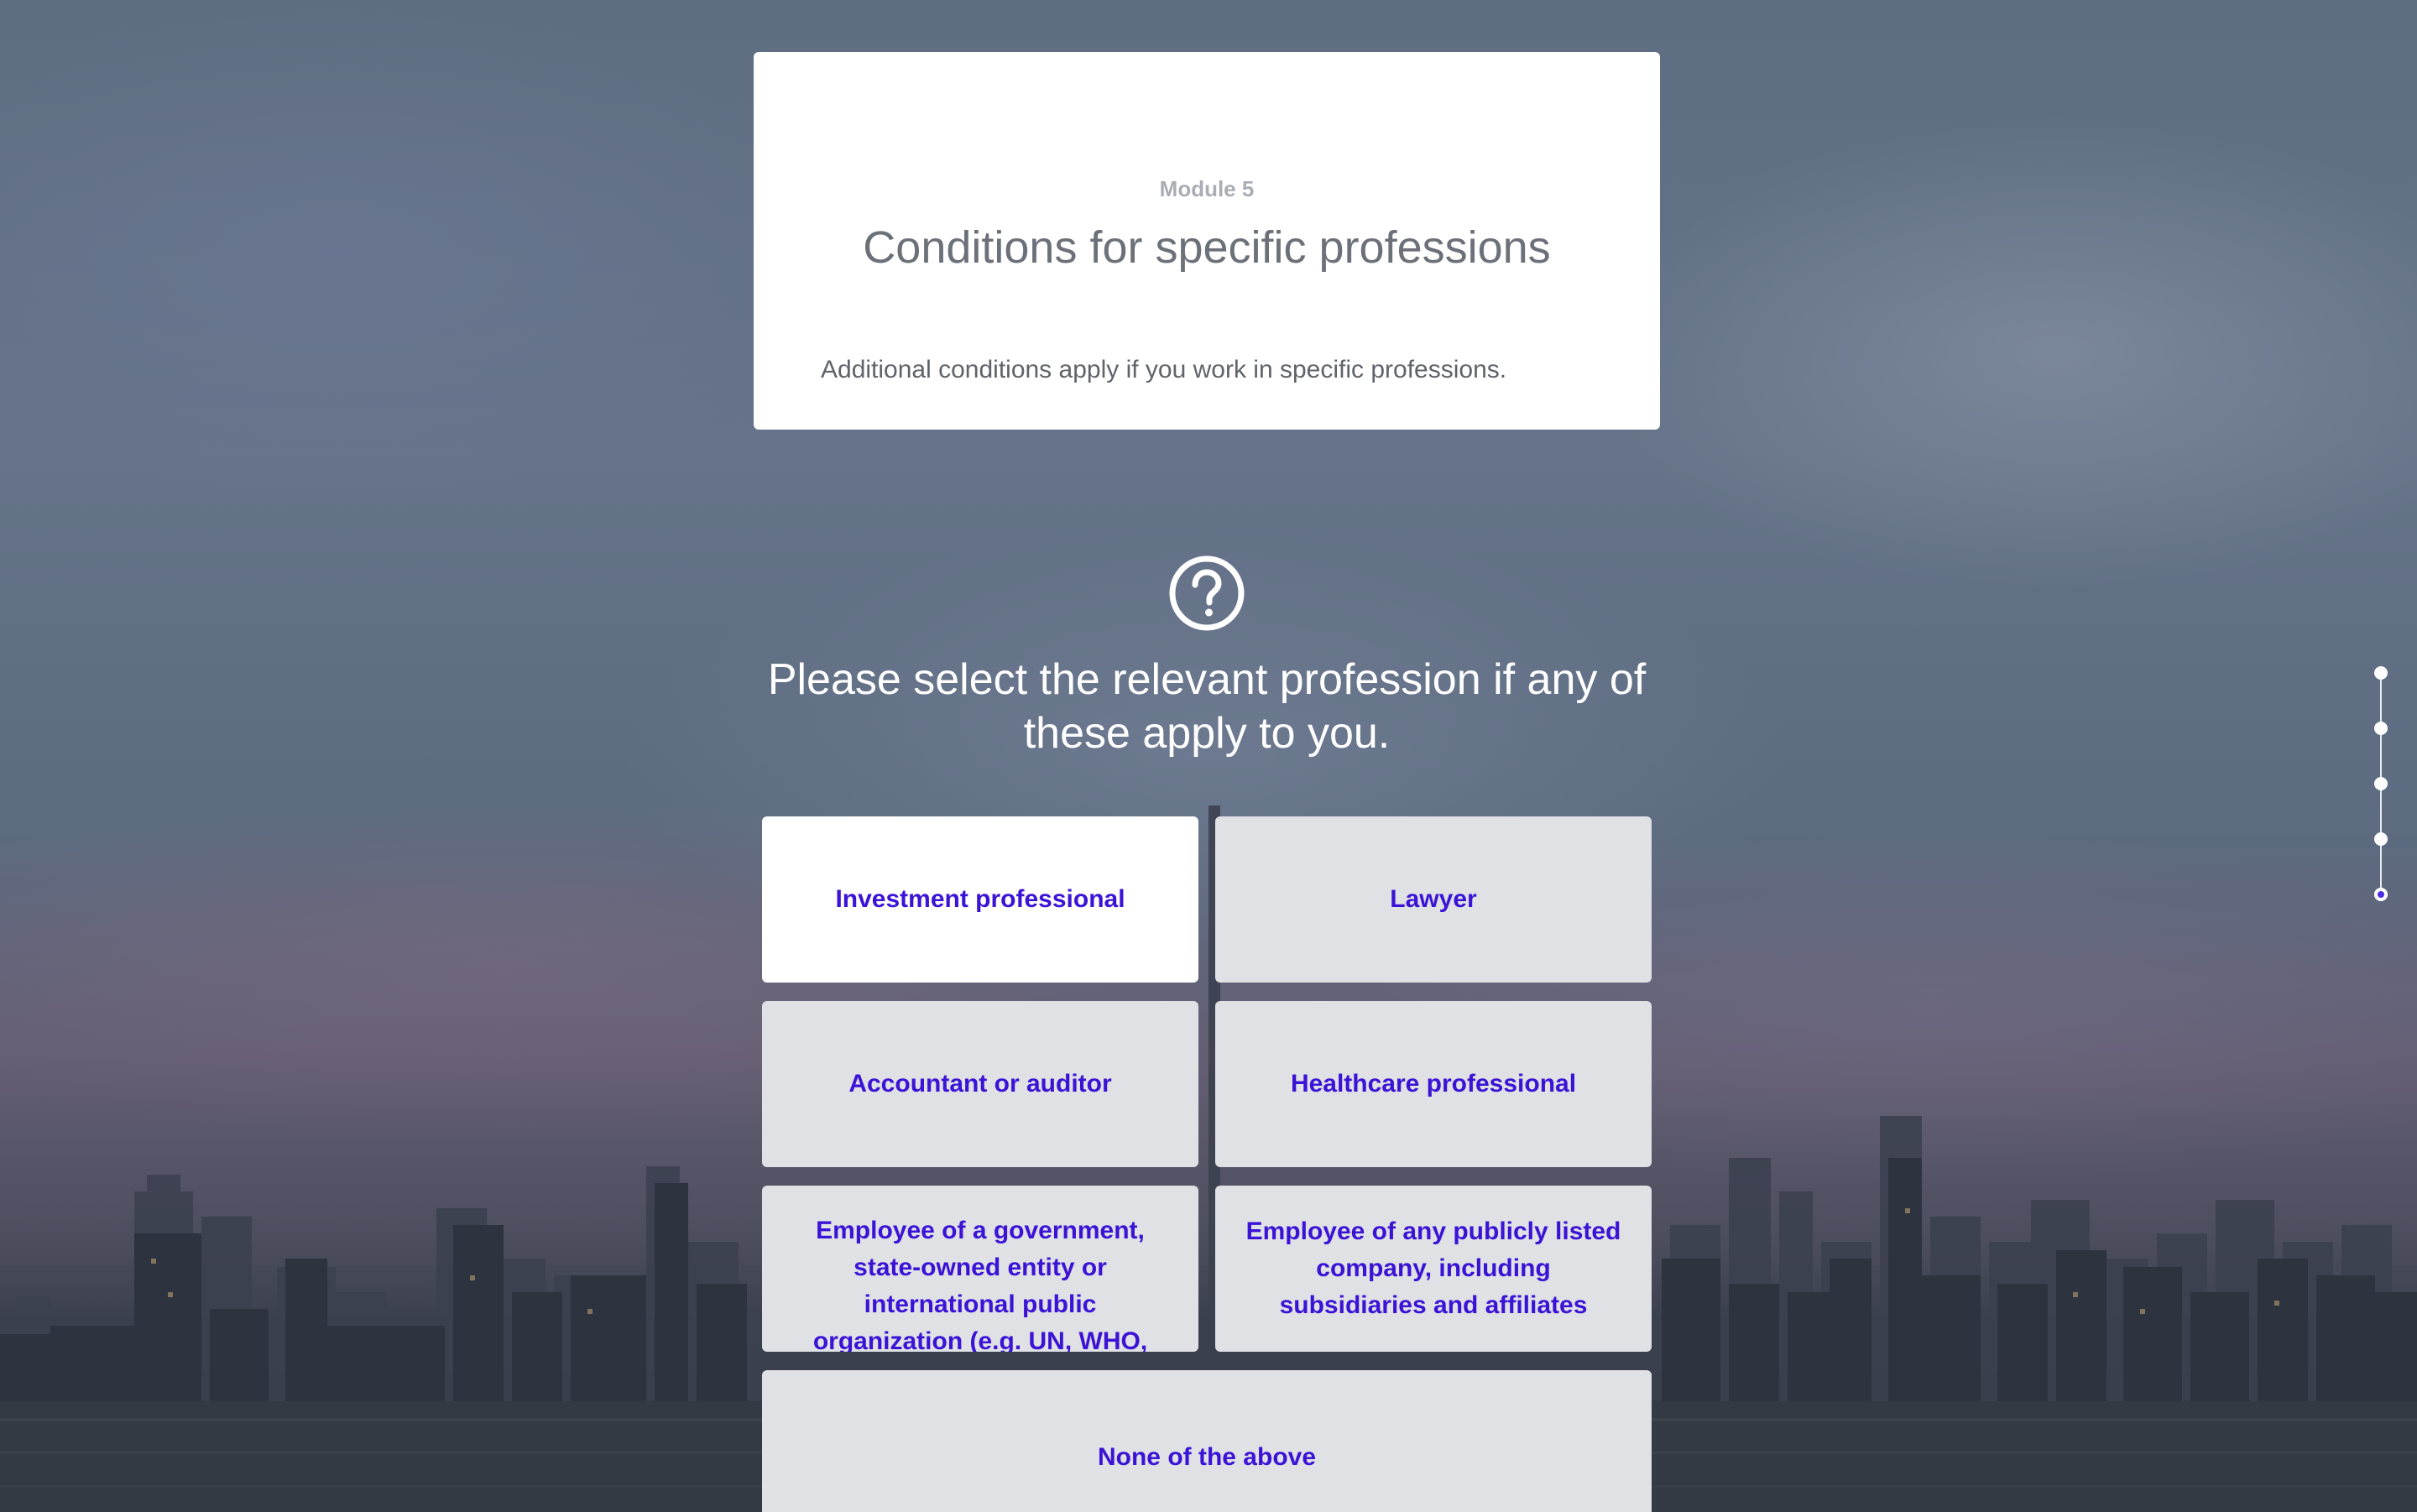 The image size is (2417, 1512). I want to click on option-investment-professional: Investment professional, so click(980, 900).